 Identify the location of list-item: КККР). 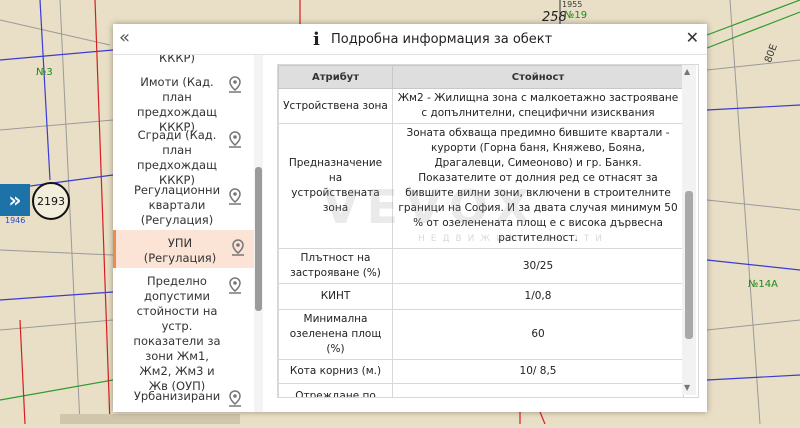
(183, 63).